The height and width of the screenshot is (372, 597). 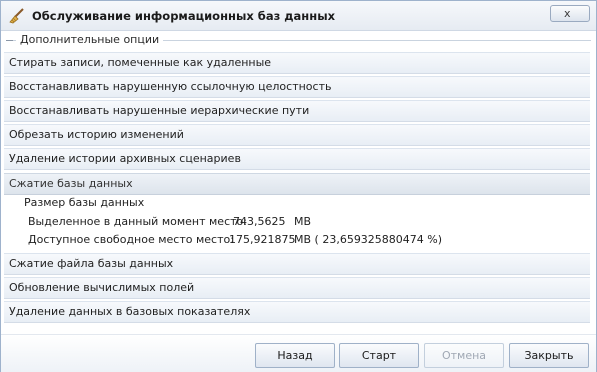 I want to click on free-space-unit: MB ( 23,659325880474 %), so click(x=368, y=239).